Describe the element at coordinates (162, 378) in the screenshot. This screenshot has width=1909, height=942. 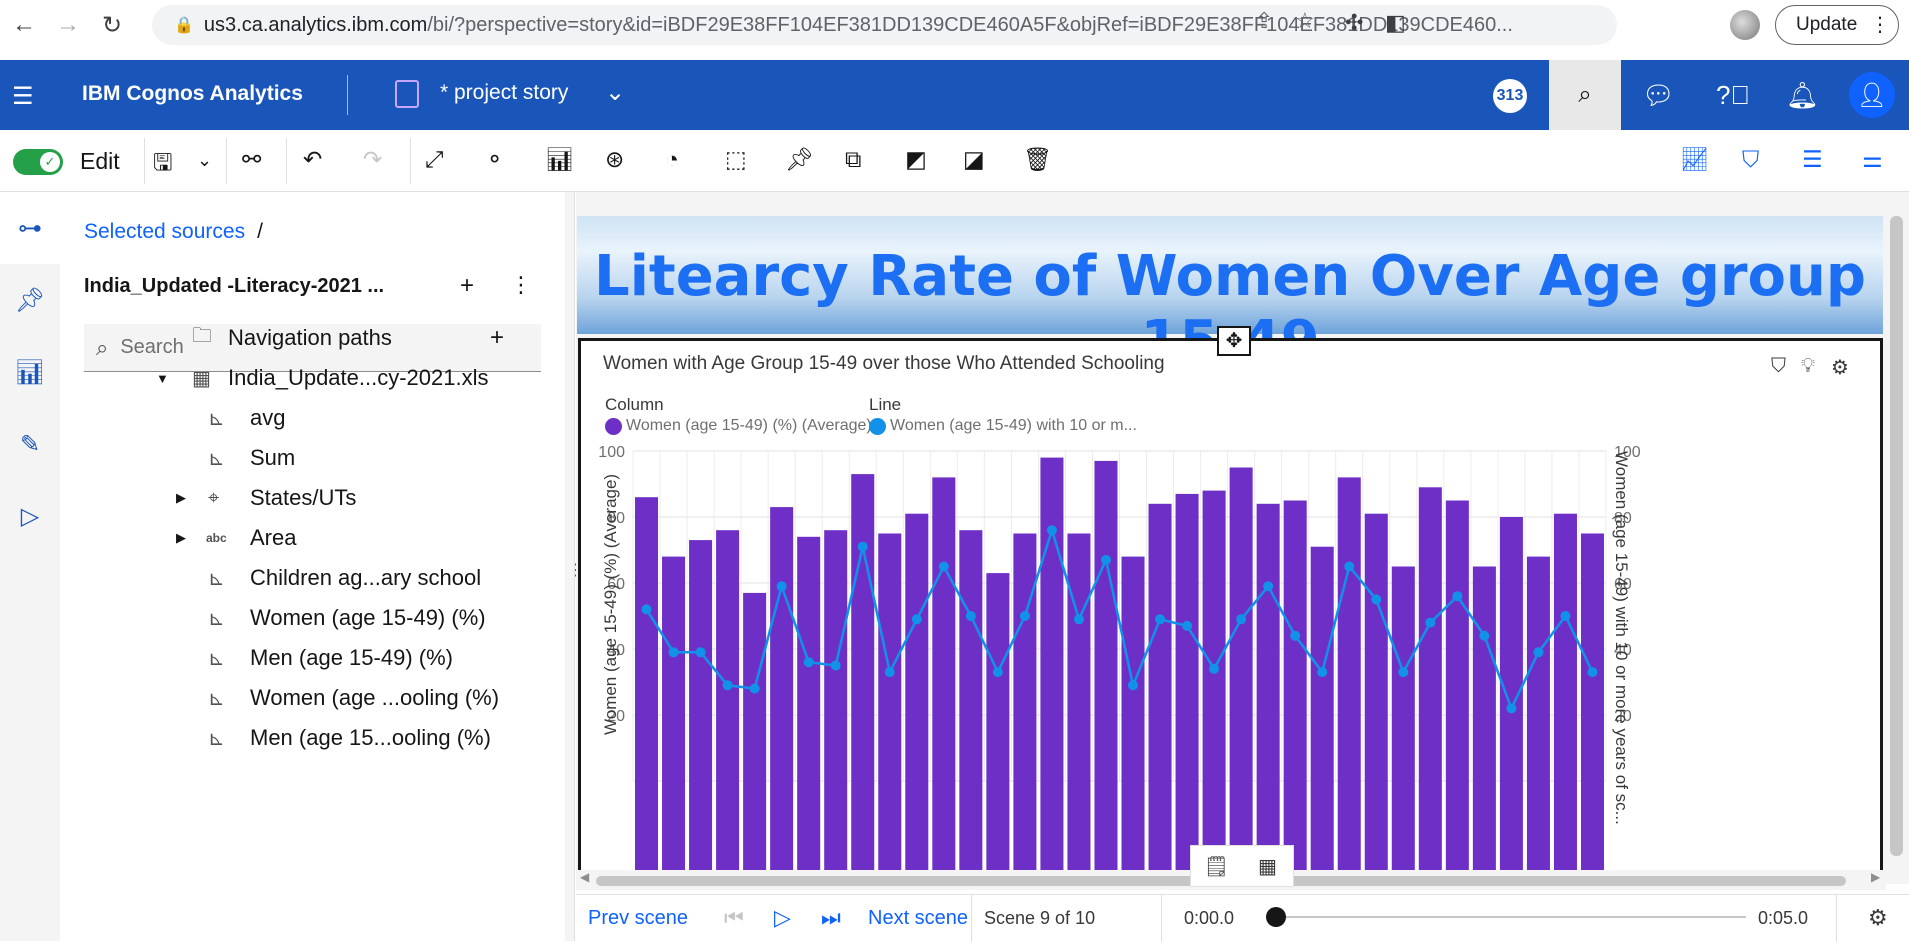
I see `caret-down-icon: ▼` at that location.